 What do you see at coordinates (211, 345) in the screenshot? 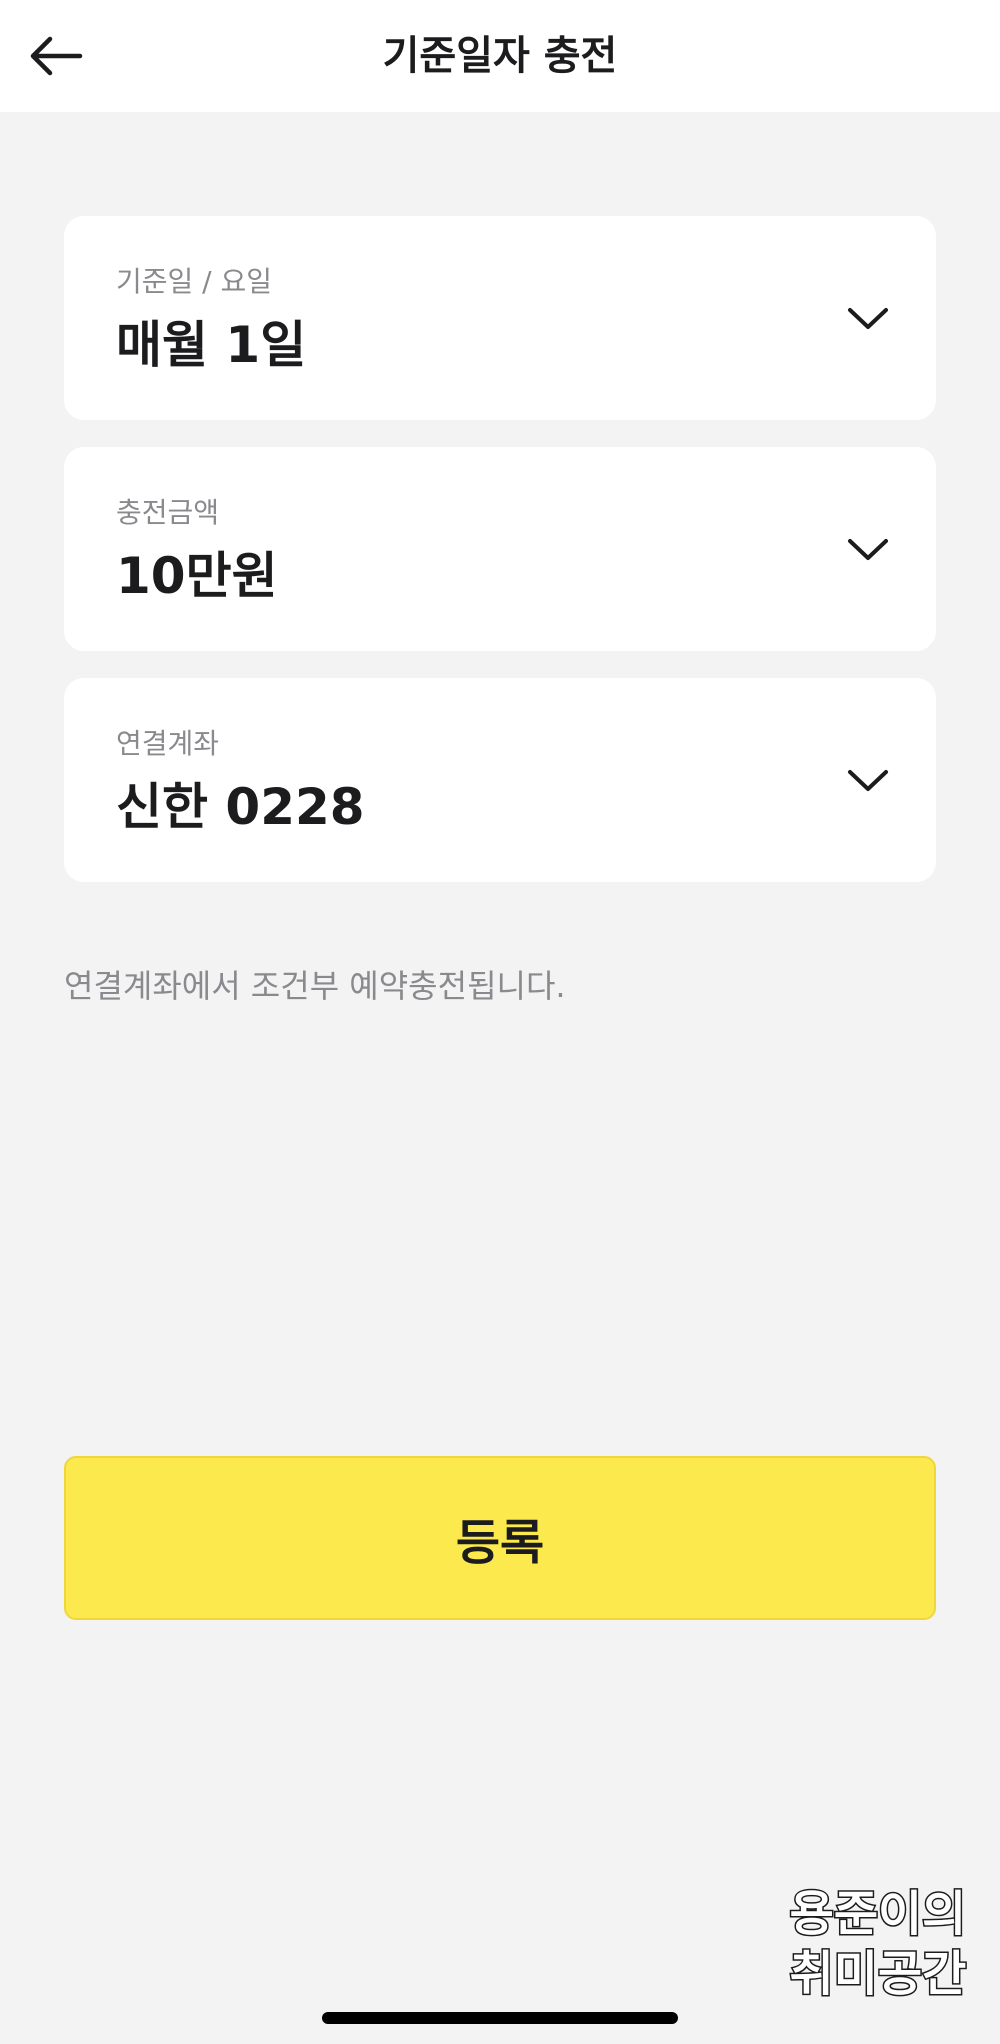
I see `date-value: 매월 1일` at bounding box center [211, 345].